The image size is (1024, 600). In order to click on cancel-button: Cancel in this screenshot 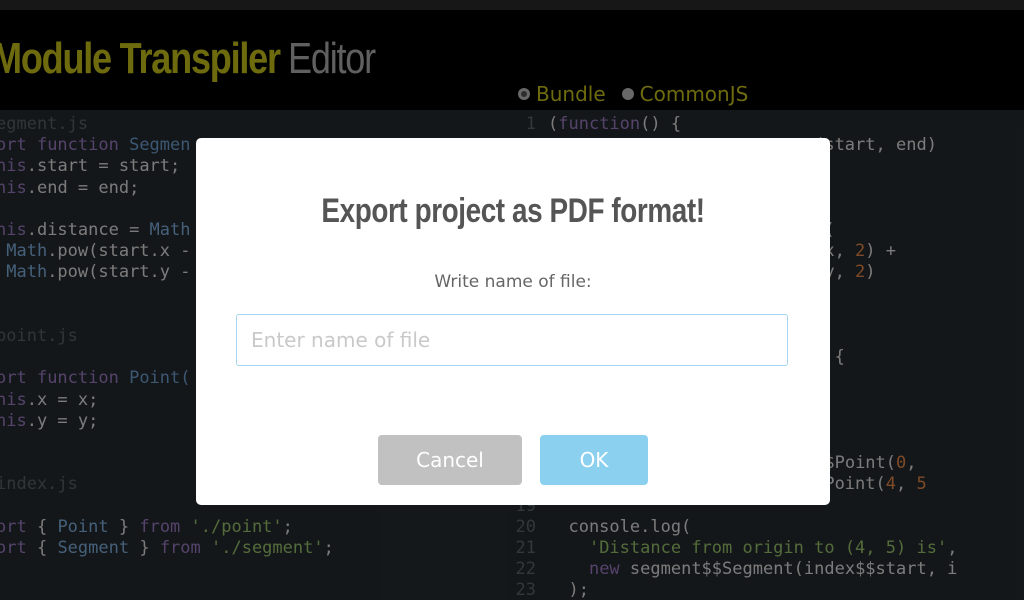, I will do `click(450, 460)`.